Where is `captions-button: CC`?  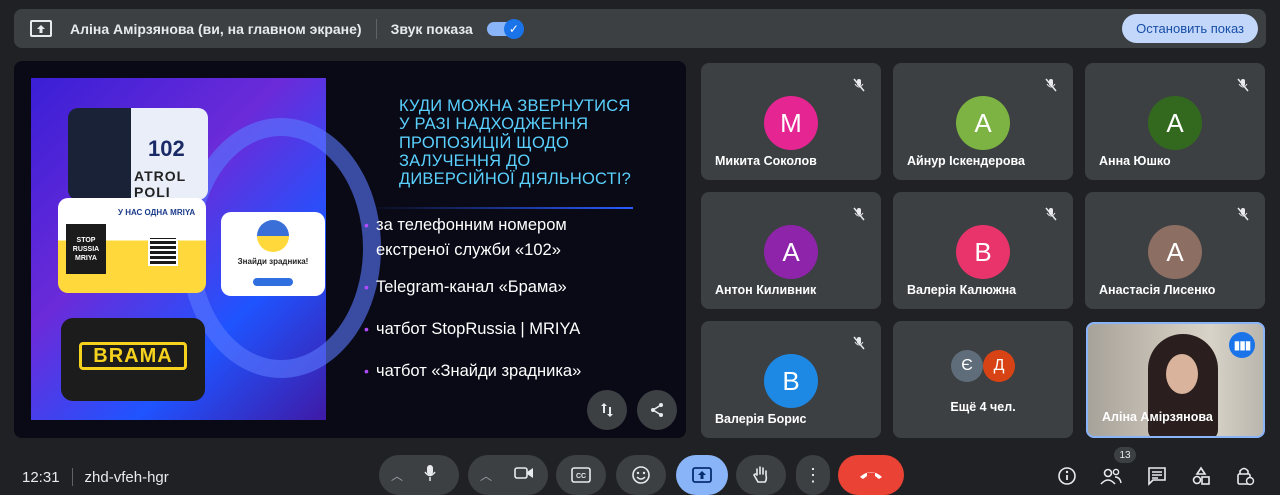
captions-button: CC is located at coordinates (581, 475).